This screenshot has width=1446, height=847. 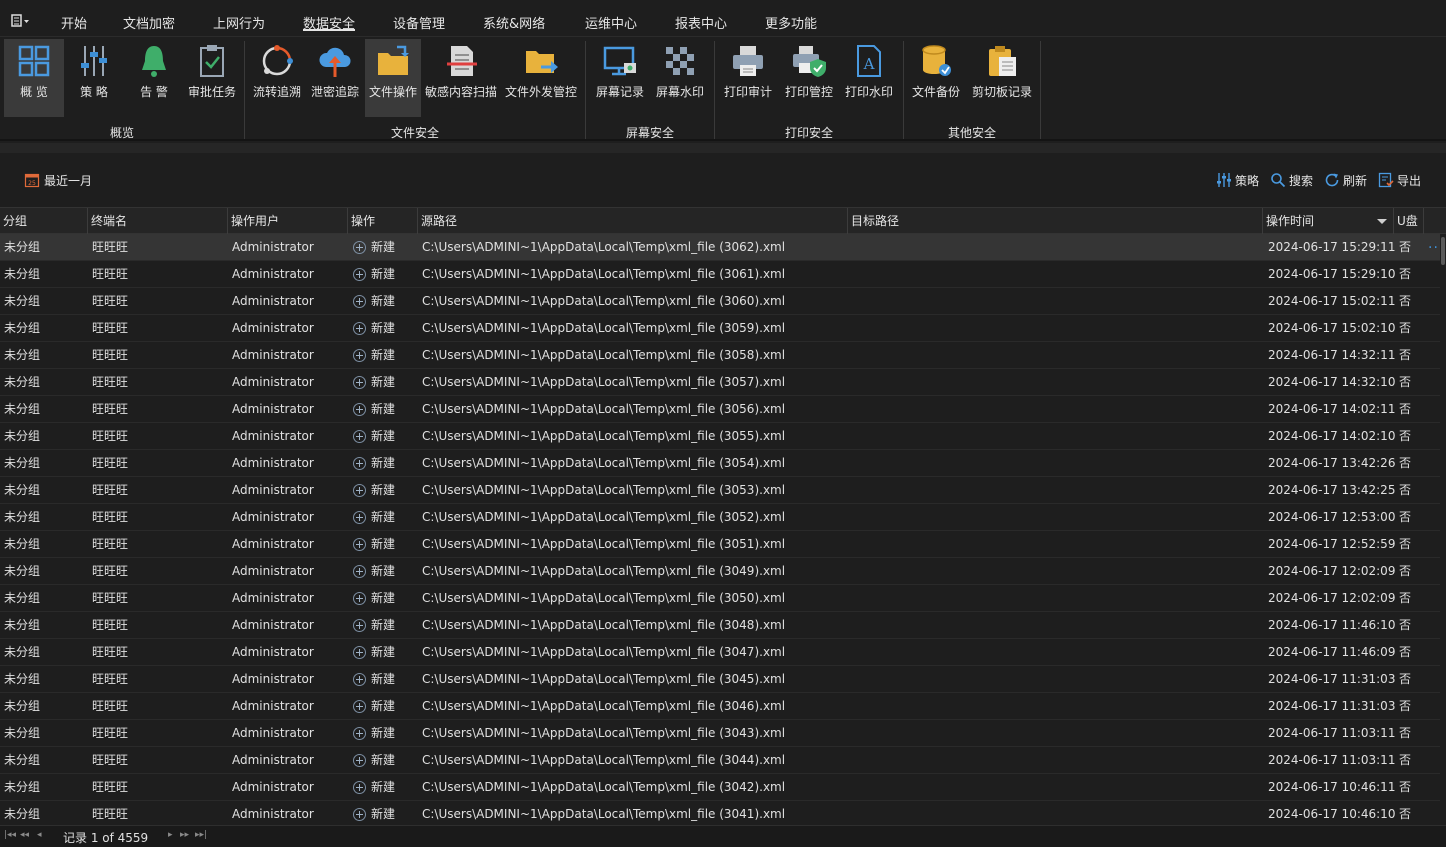 What do you see at coordinates (149, 22) in the screenshot?
I see `menu-tab-doc-encrypt: 文档加密` at bounding box center [149, 22].